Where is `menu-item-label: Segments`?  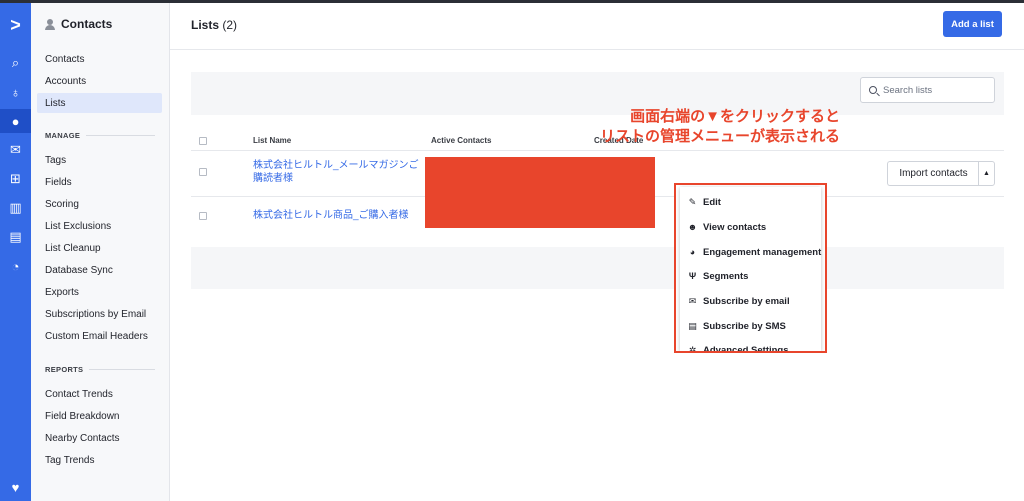
menu-item-label: Segments is located at coordinates (726, 276).